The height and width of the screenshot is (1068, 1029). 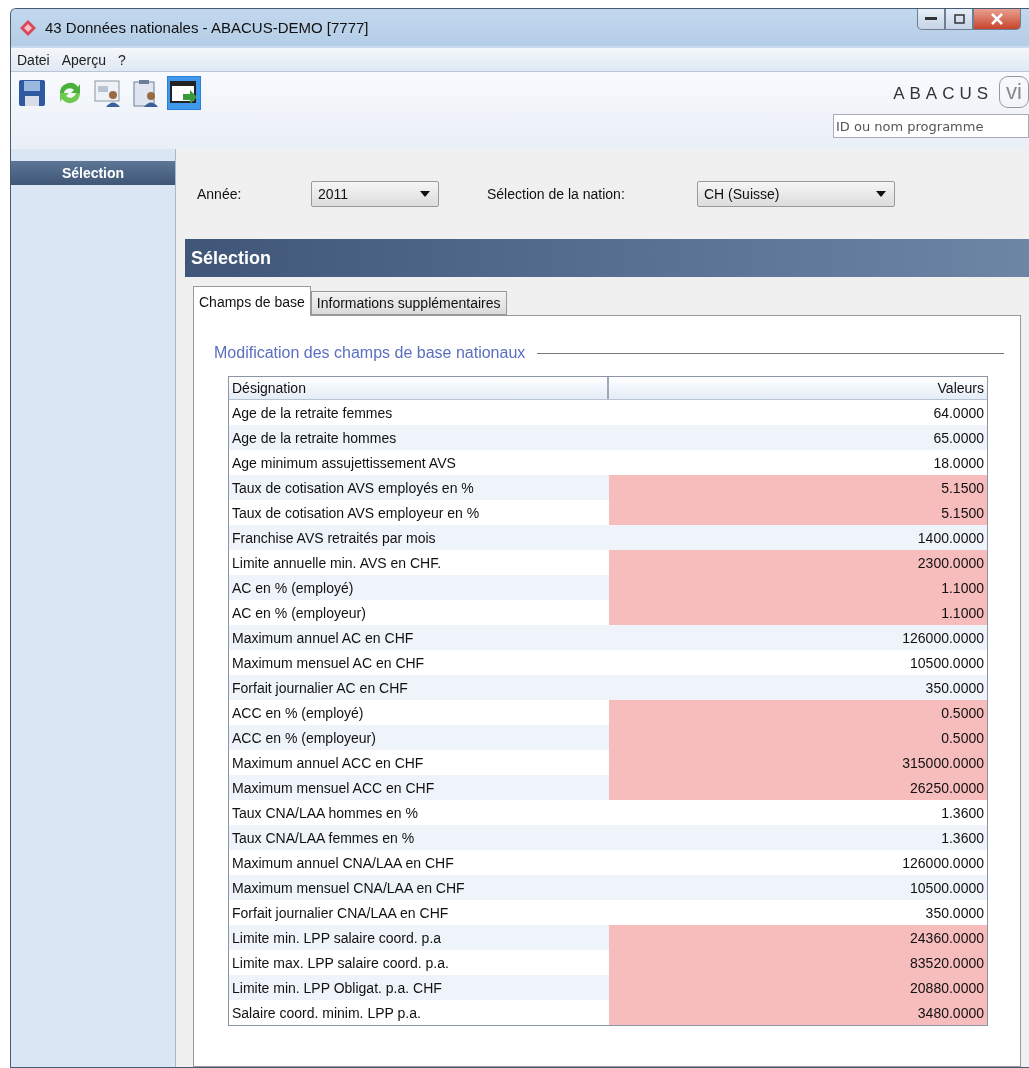 What do you see at coordinates (337, 988) in the screenshot?
I see `table-cell-text: Limite min. LPP Obligat. p.a. CHF` at bounding box center [337, 988].